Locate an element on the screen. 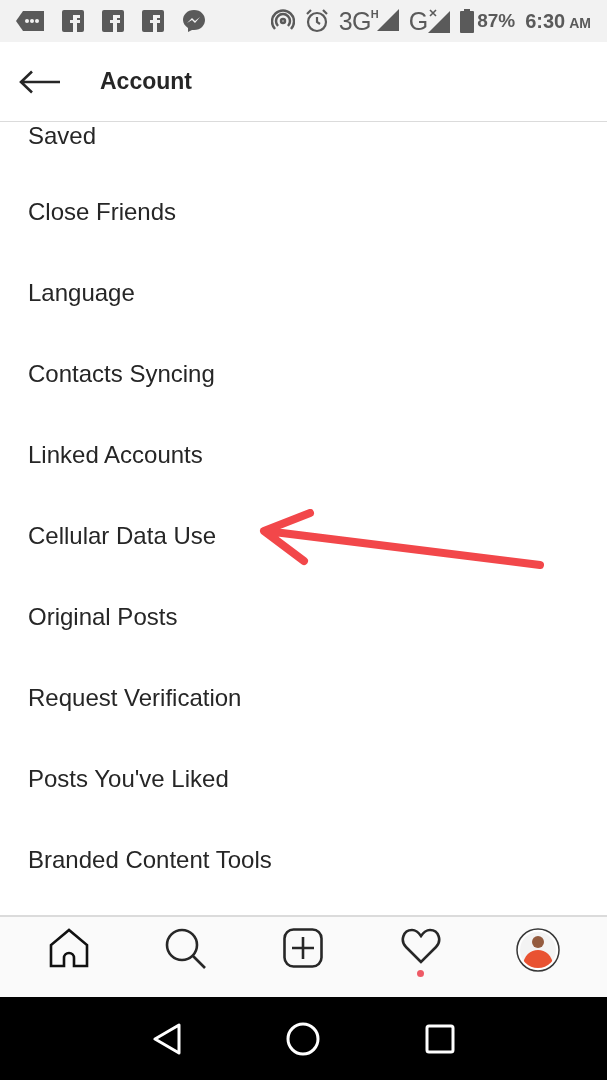 The height and width of the screenshot is (1080, 607). messenger-icon is located at coordinates (194, 21).